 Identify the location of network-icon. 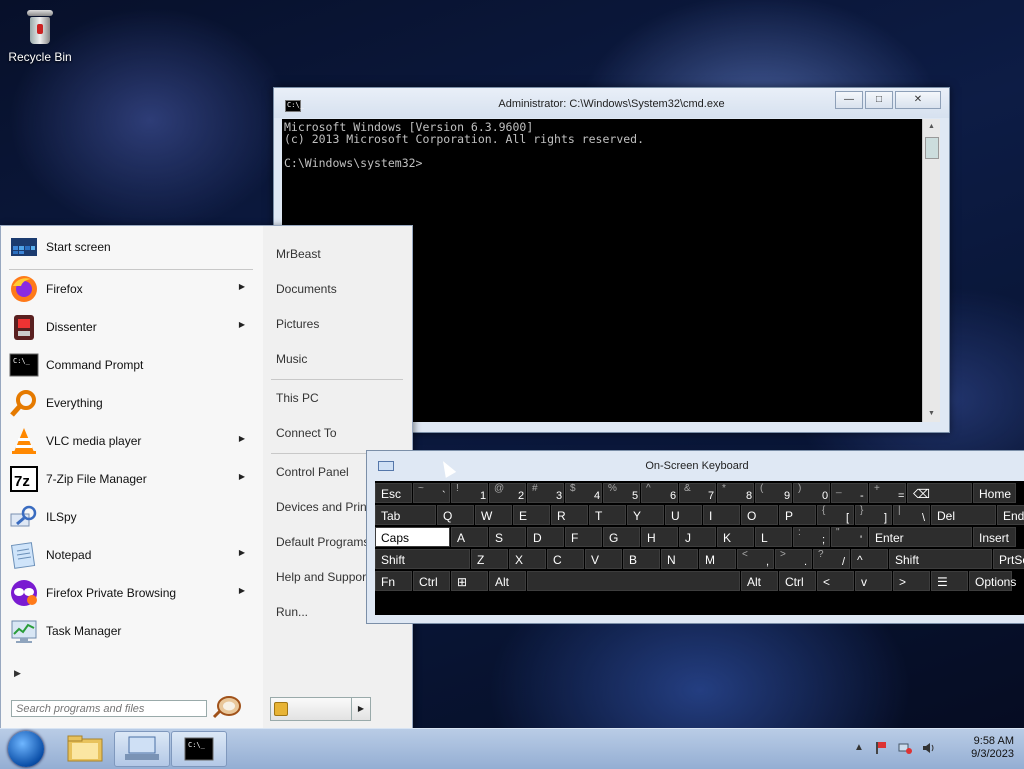
(905, 748).